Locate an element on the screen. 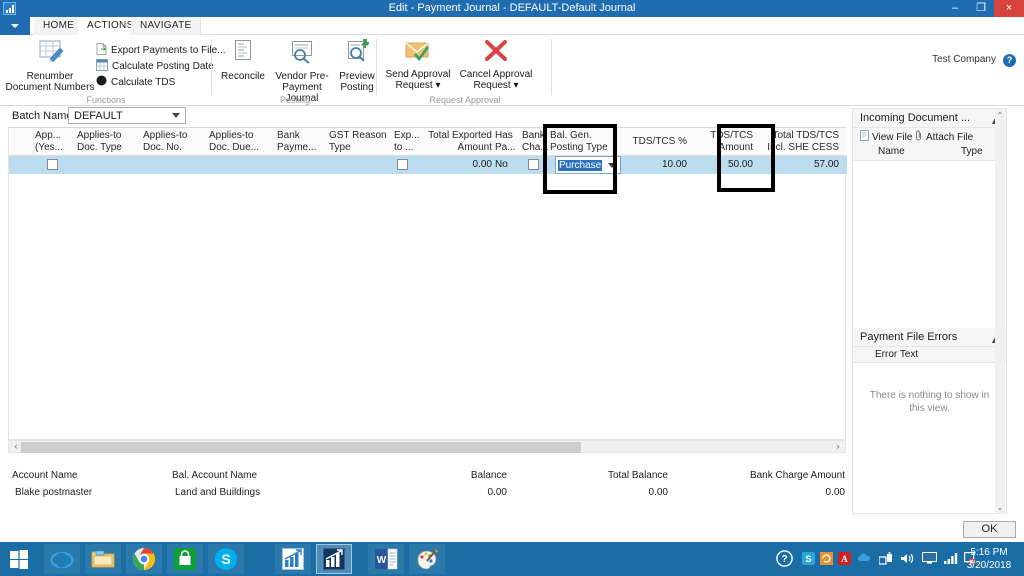 Image resolution: width=1024 pixels, height=576 pixels. group-label-functions: Functions is located at coordinates (106, 100).